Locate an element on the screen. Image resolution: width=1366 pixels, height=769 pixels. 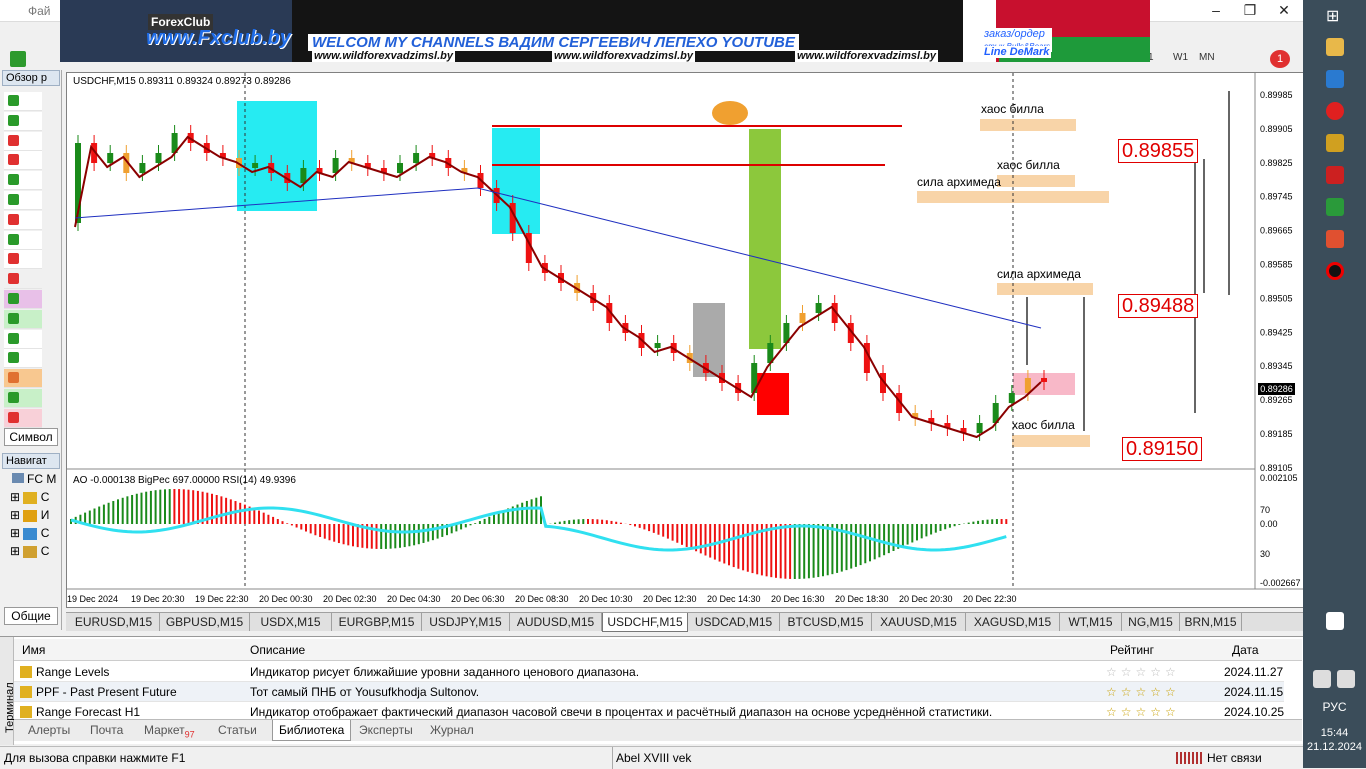
terminal-tab-label: Эксперты is located at coordinates (386, 730).